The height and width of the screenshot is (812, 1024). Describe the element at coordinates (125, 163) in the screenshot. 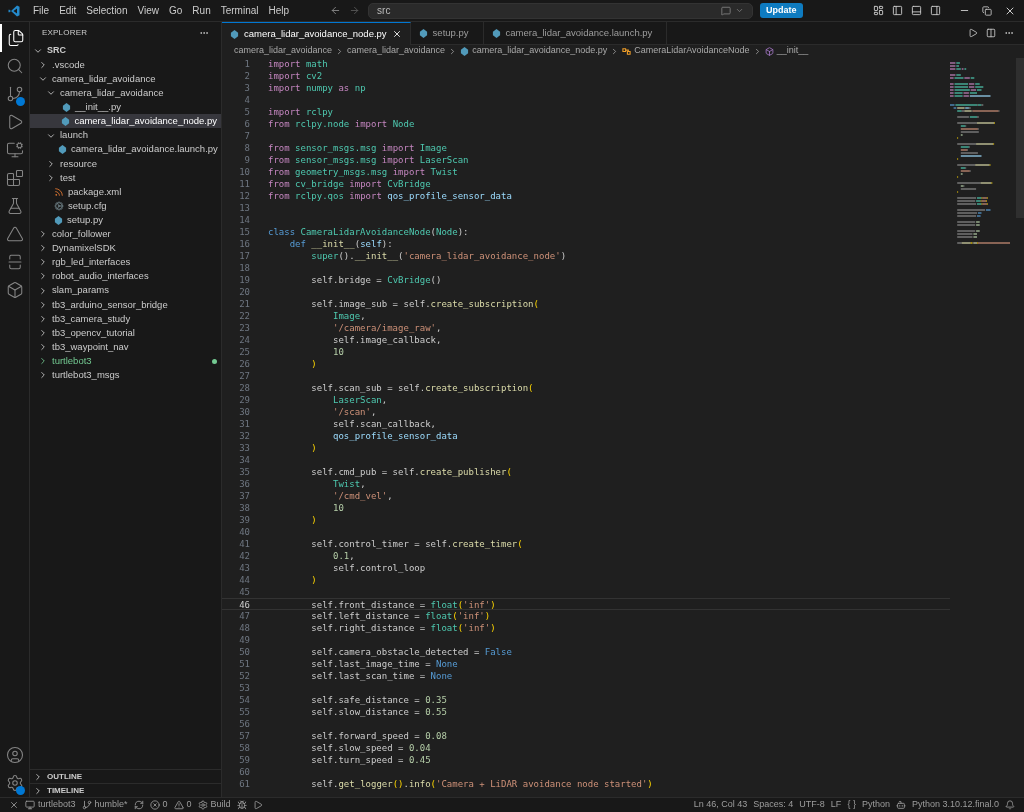

I see `tree-folder: resource` at that location.